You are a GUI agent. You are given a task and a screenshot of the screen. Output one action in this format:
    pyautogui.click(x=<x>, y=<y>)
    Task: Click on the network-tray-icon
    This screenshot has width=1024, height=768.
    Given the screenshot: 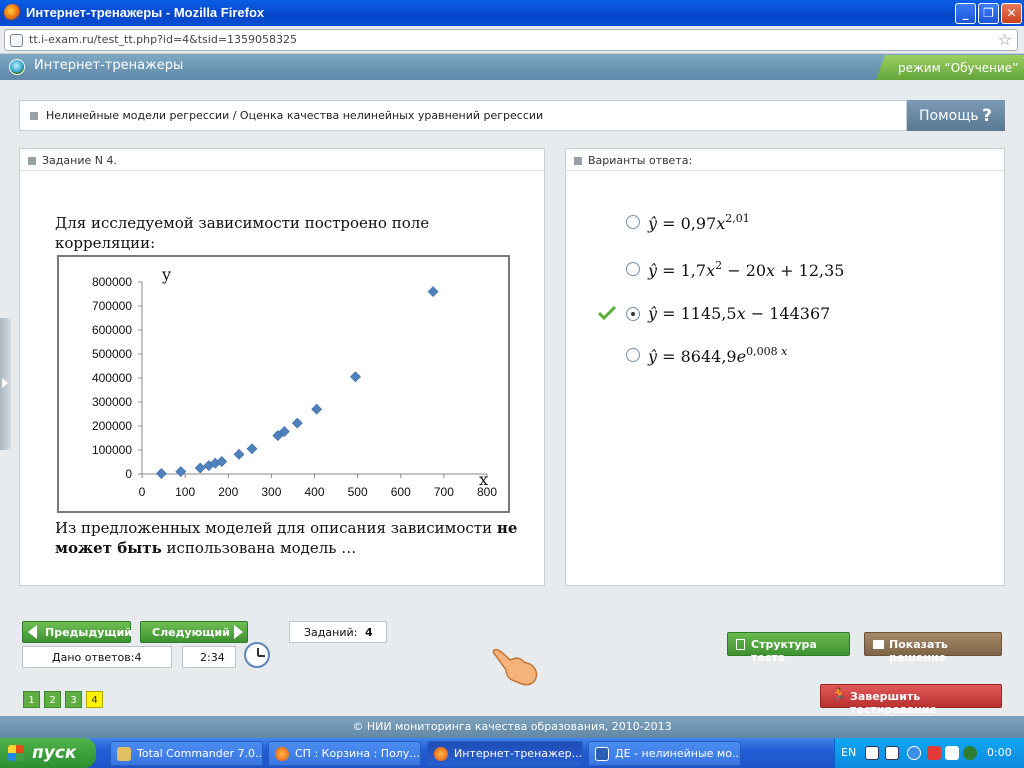 What is the action you would take?
    pyautogui.click(x=970, y=753)
    